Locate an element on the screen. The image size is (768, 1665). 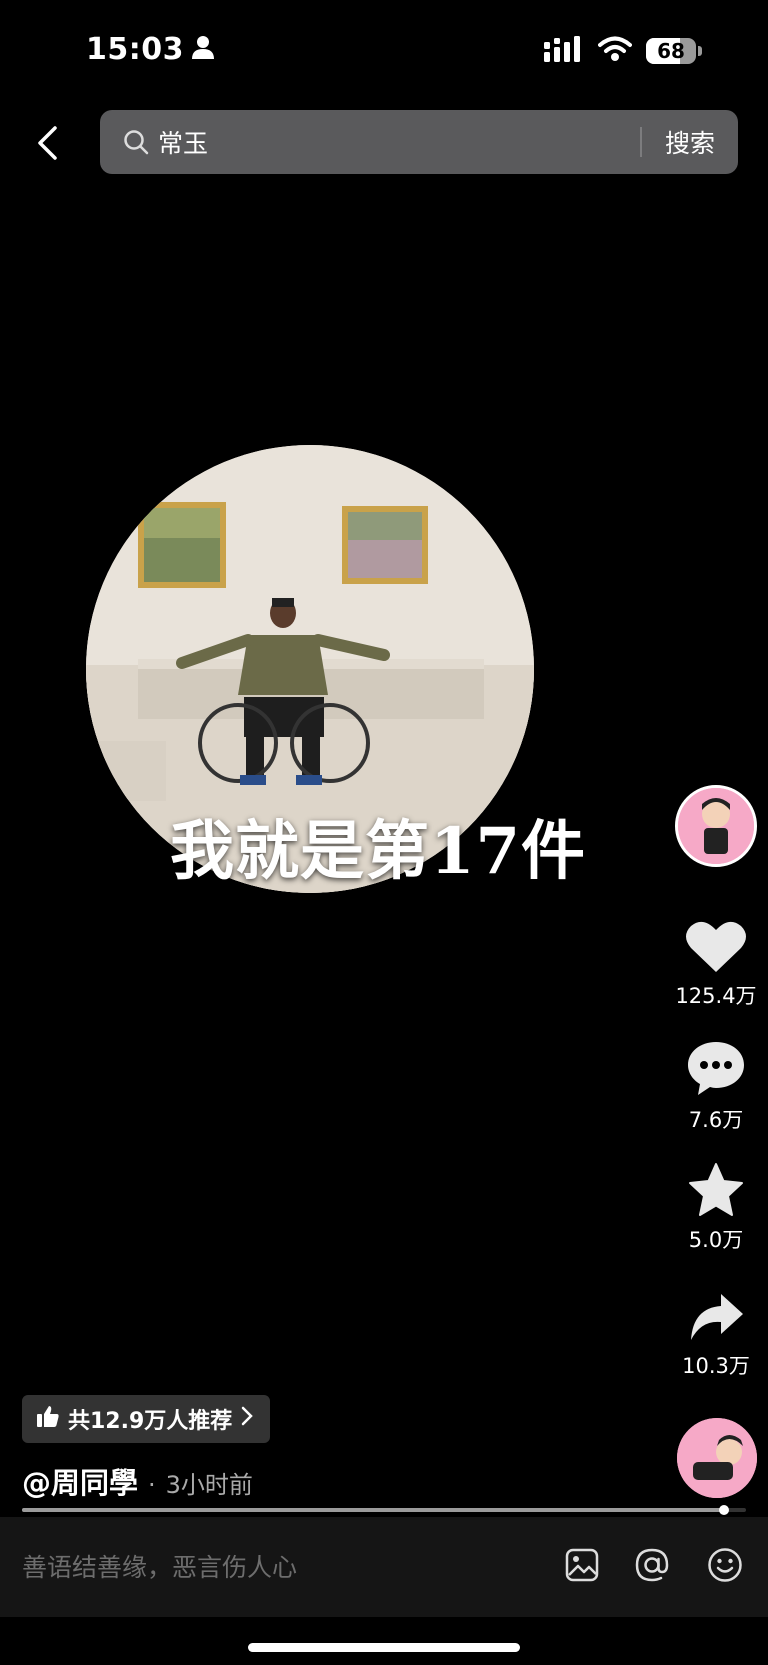
author-line: @周同學 · 3小时前 is located at coordinates (137, 1481).